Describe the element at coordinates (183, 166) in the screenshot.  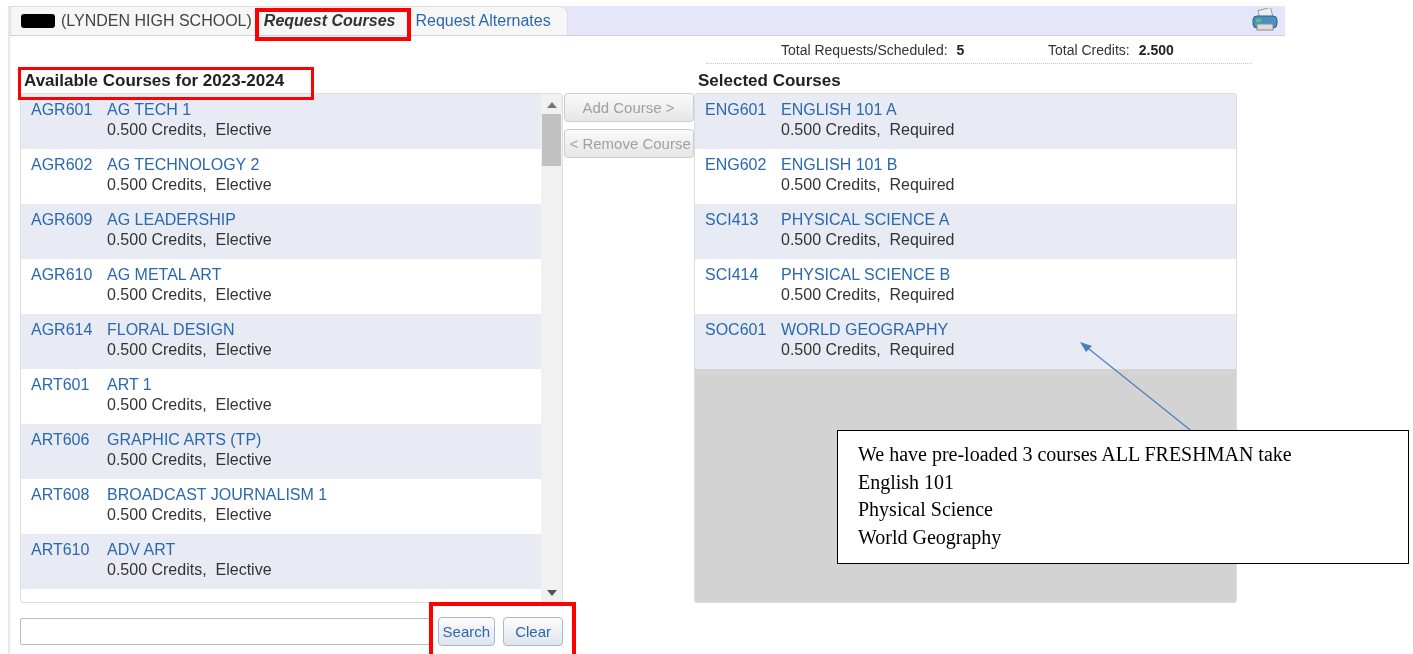
I see `course-name: AG TECHNOLOGY 2` at that location.